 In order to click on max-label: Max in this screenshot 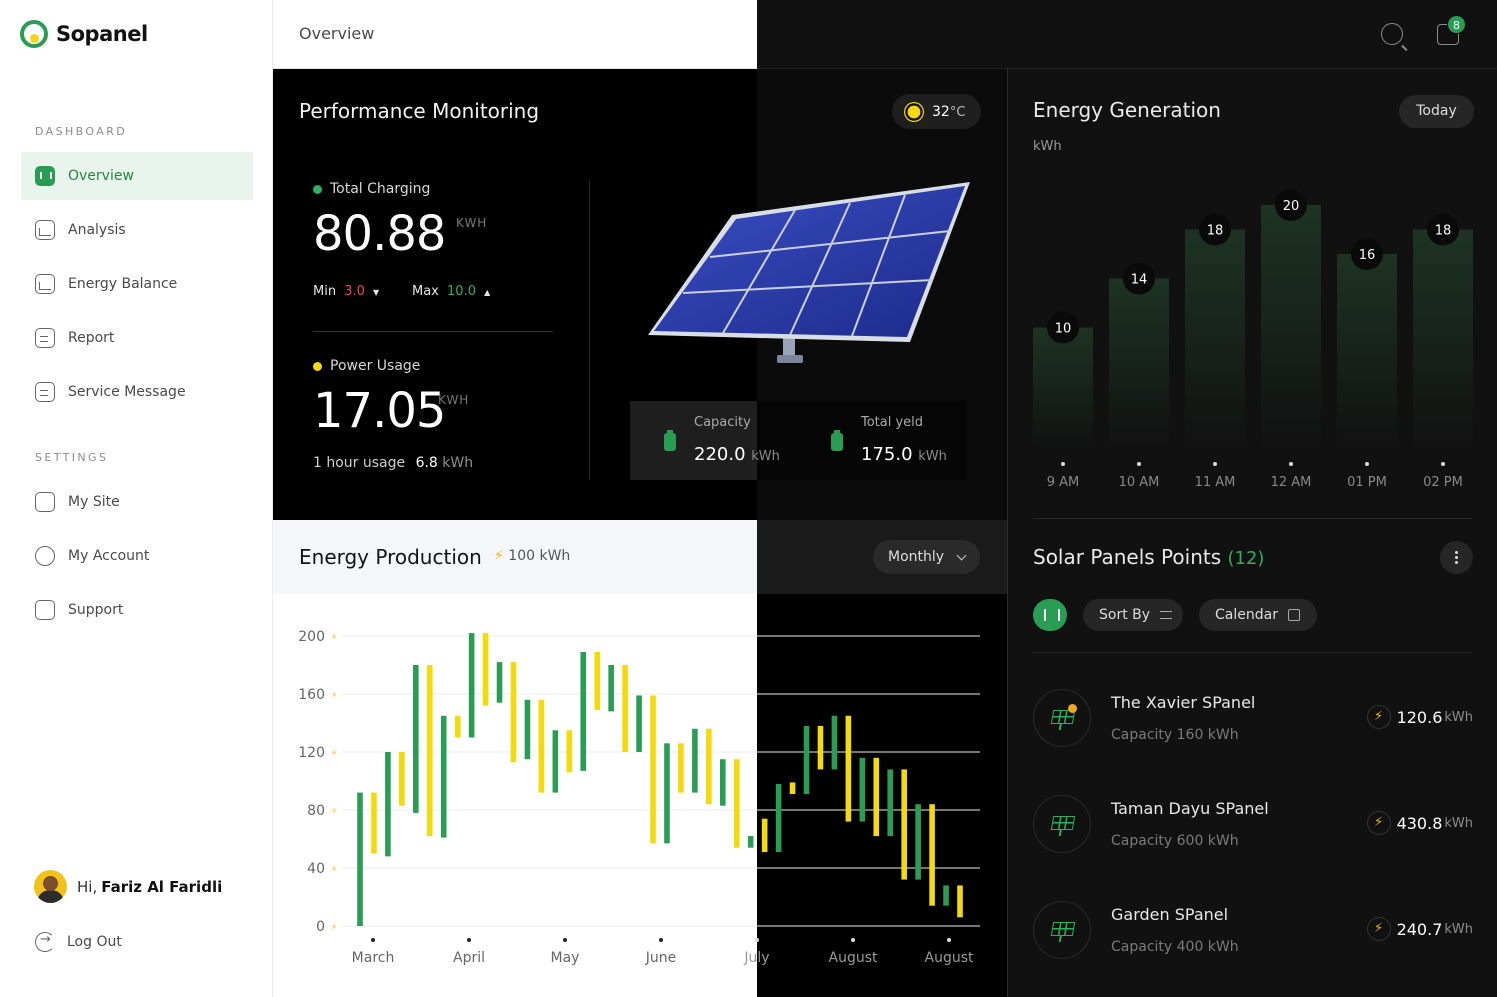, I will do `click(425, 291)`.